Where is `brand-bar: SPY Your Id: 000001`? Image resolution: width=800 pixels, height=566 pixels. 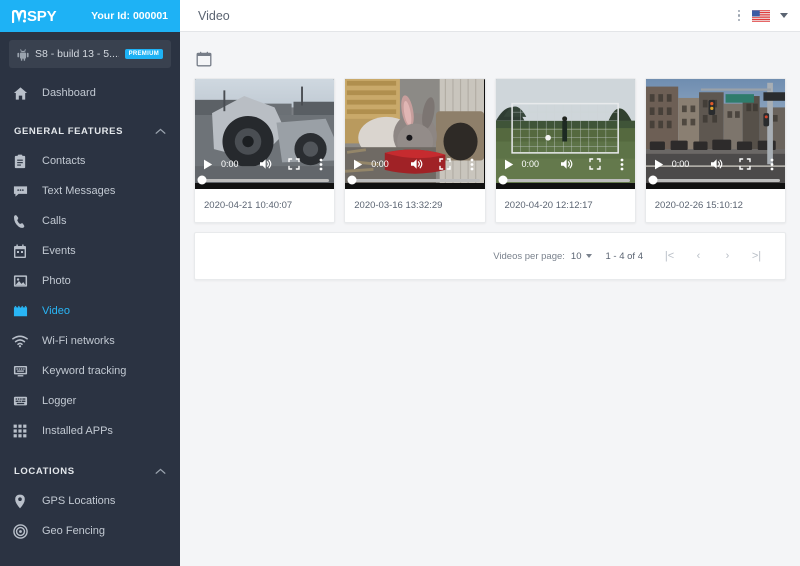
brand-bar: SPY Your Id: 000001 is located at coordinates (90, 16).